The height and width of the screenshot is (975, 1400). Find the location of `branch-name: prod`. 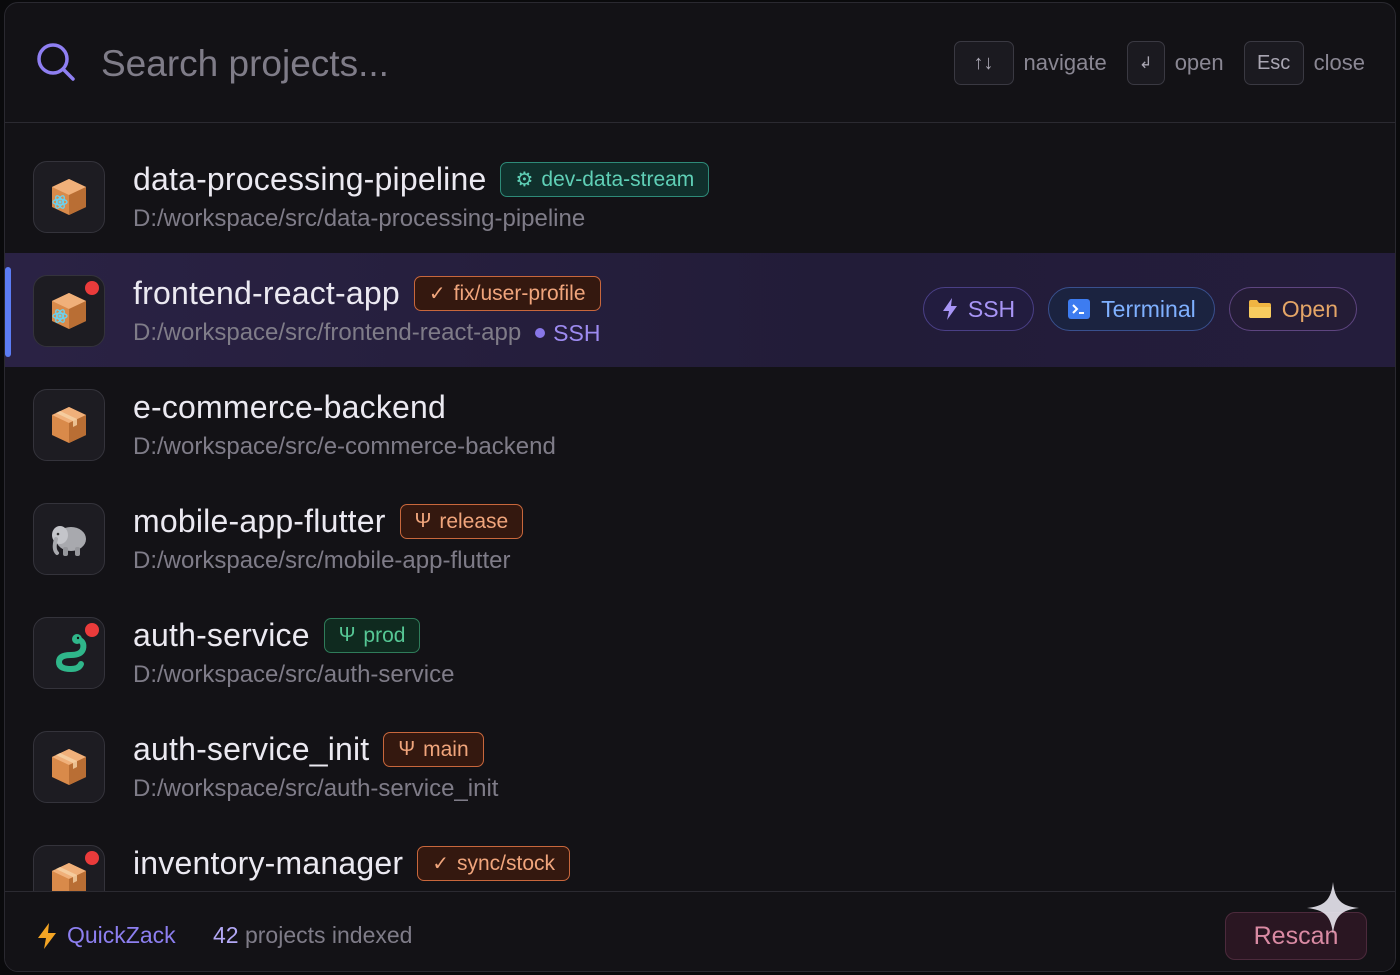

branch-name: prod is located at coordinates (384, 635).